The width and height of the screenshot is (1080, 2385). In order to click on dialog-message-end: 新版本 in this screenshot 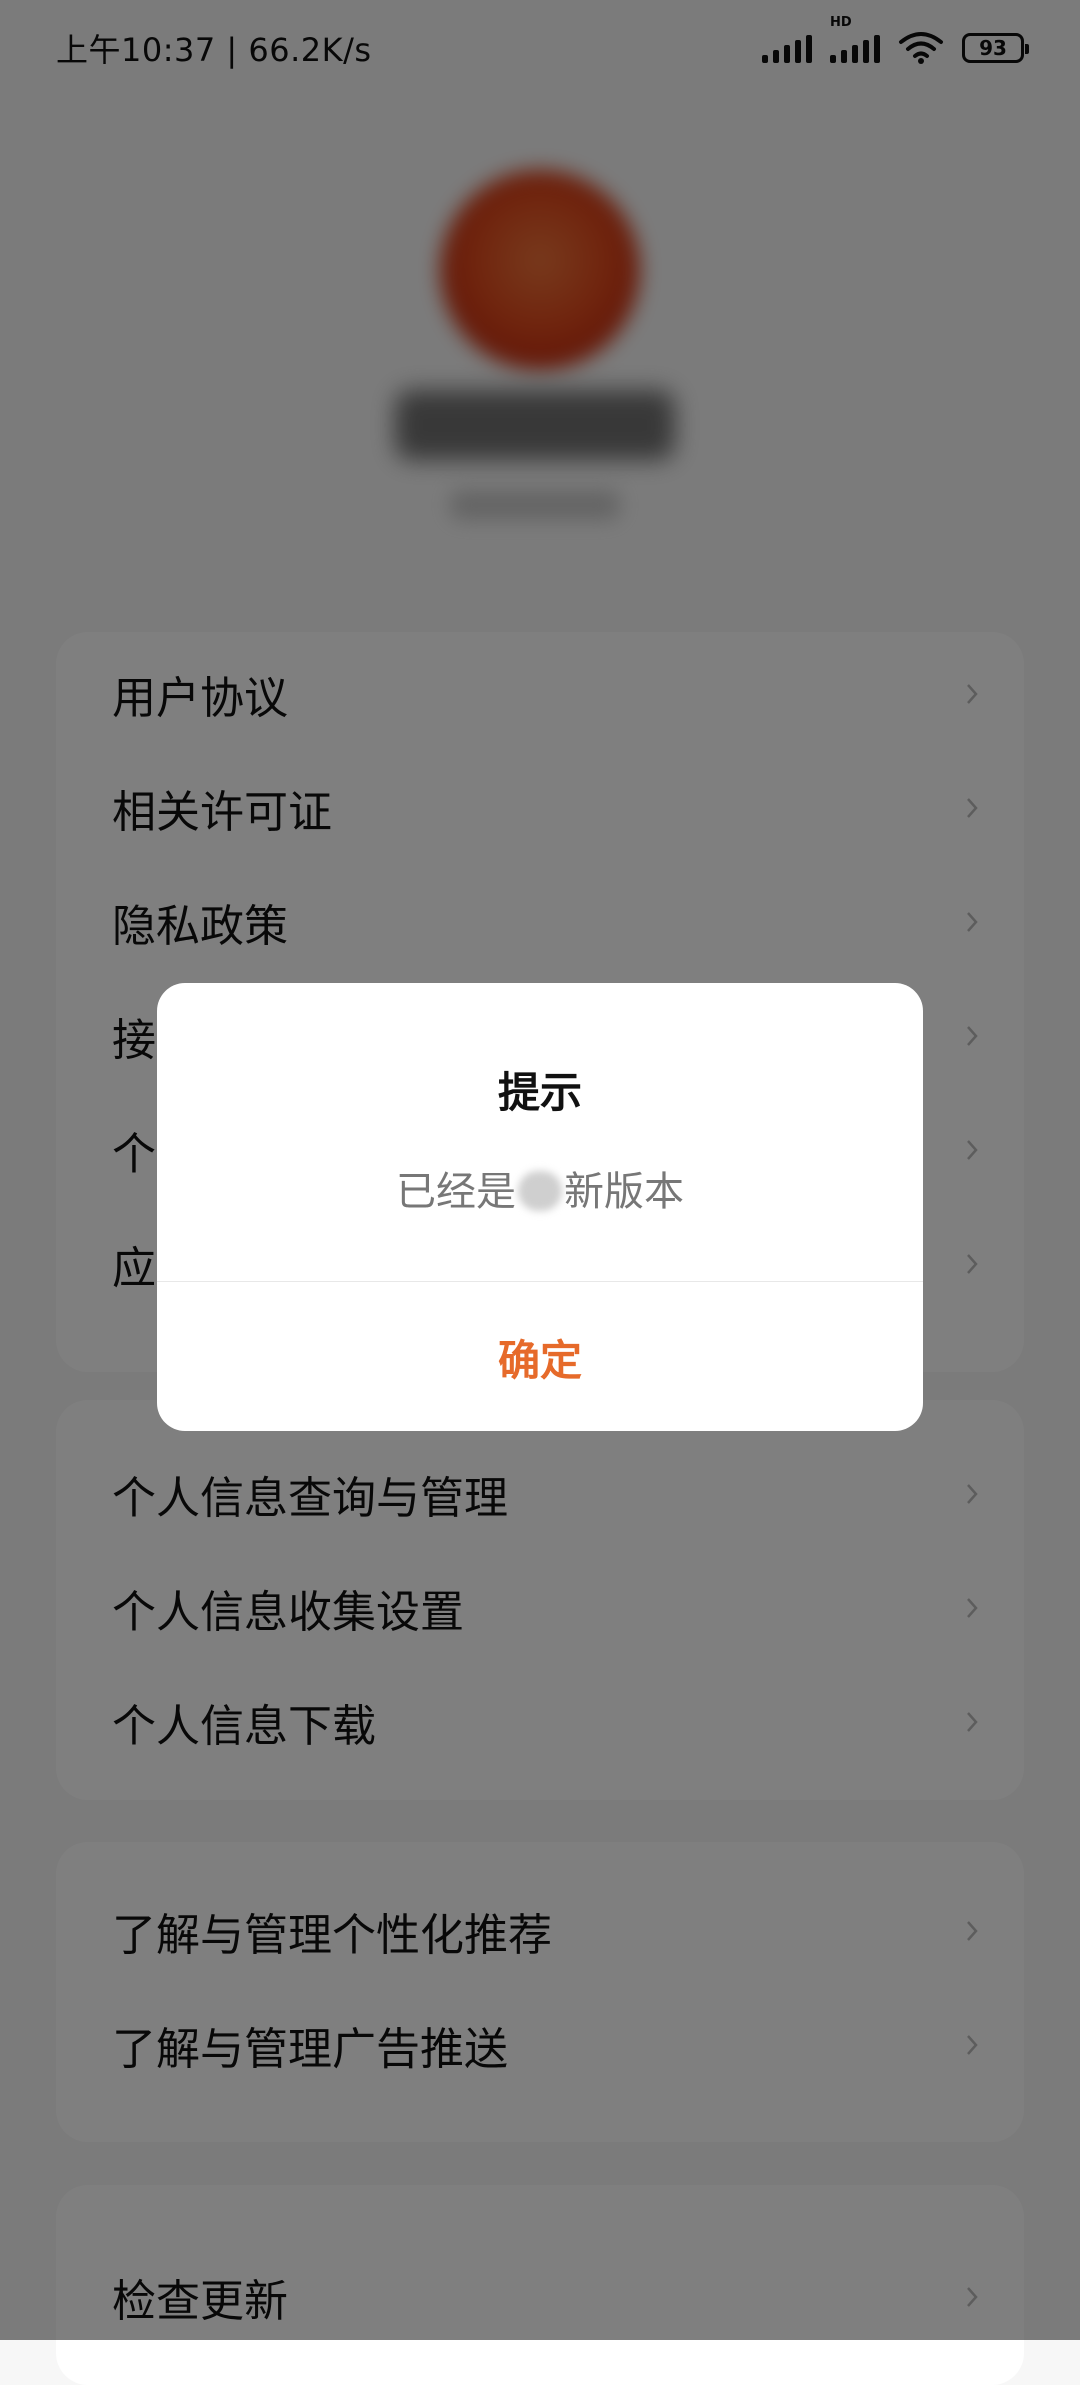, I will do `click(624, 1192)`.